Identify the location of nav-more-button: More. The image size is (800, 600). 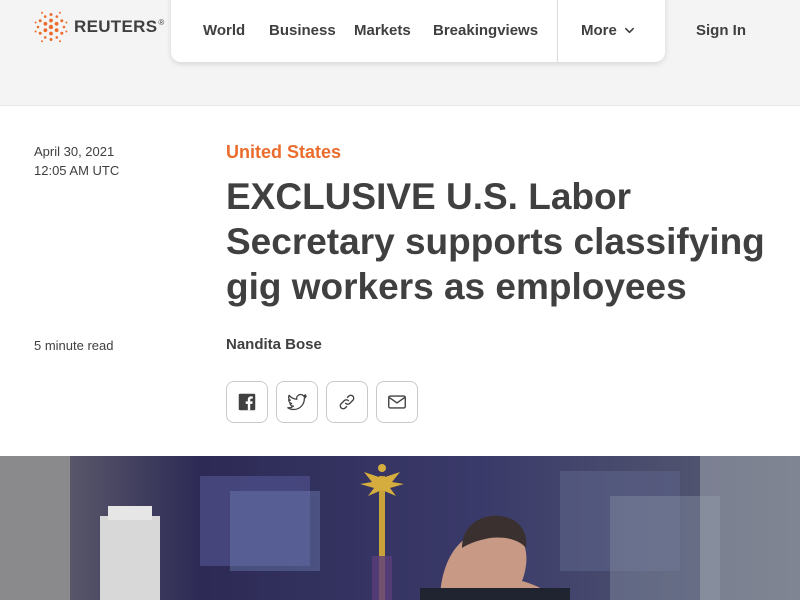
(608, 30).